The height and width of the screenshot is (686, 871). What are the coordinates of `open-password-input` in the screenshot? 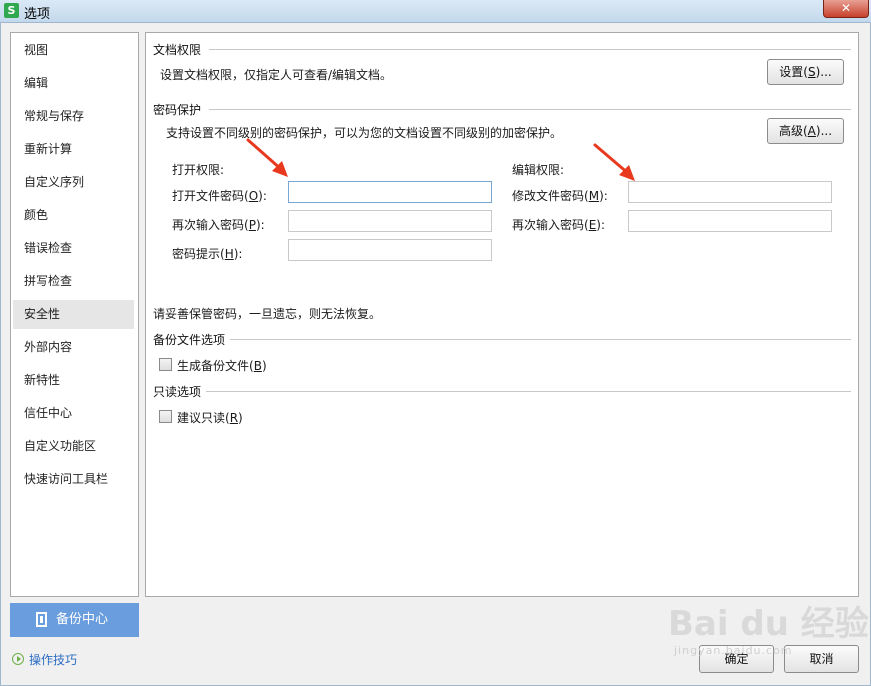 It's located at (390, 192).